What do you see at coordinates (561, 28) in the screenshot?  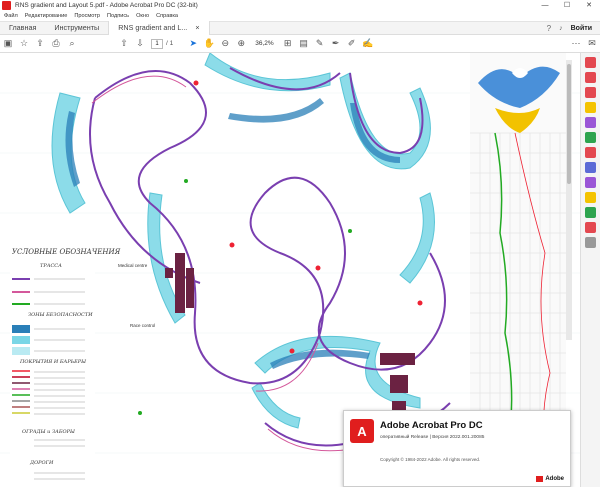 I see `bell-icon: ♪` at bounding box center [561, 28].